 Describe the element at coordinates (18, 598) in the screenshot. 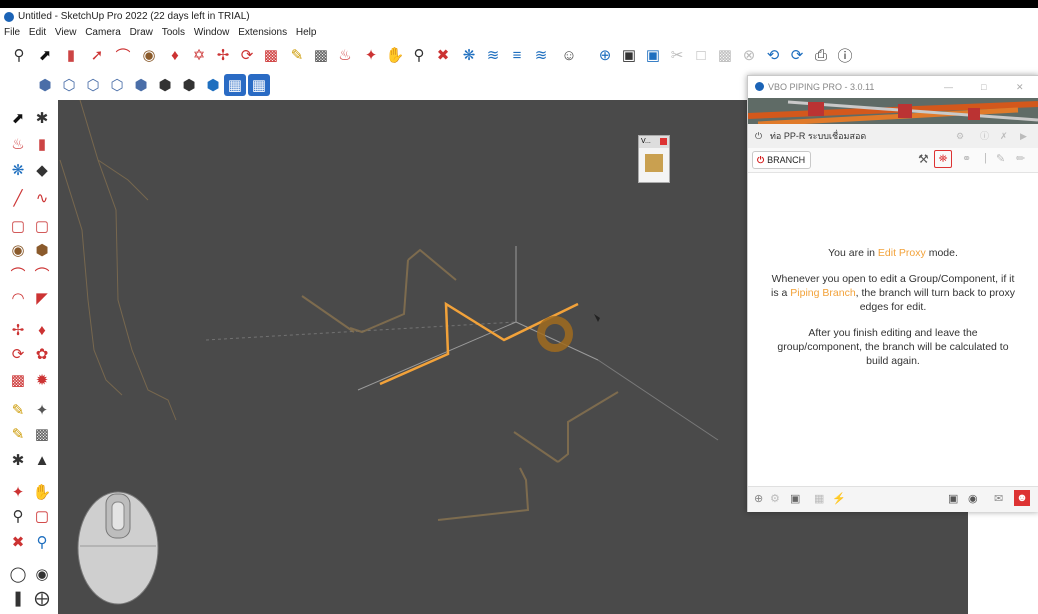

I see `walk-icon: ❚` at that location.